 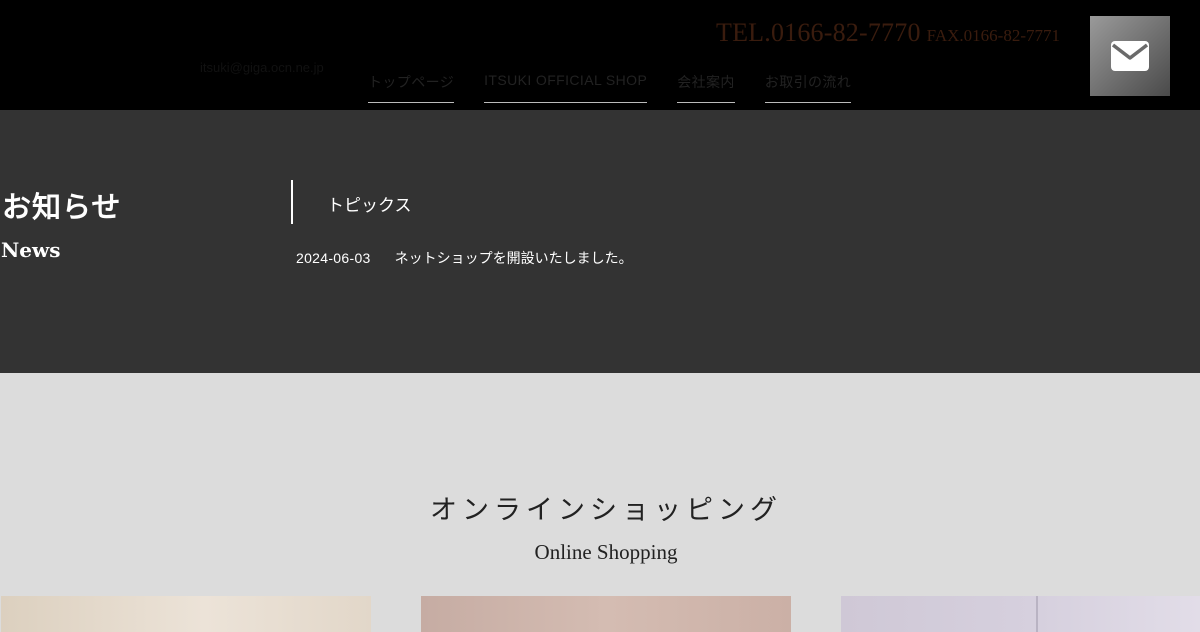 I want to click on news-subheading: News, so click(x=31, y=250).